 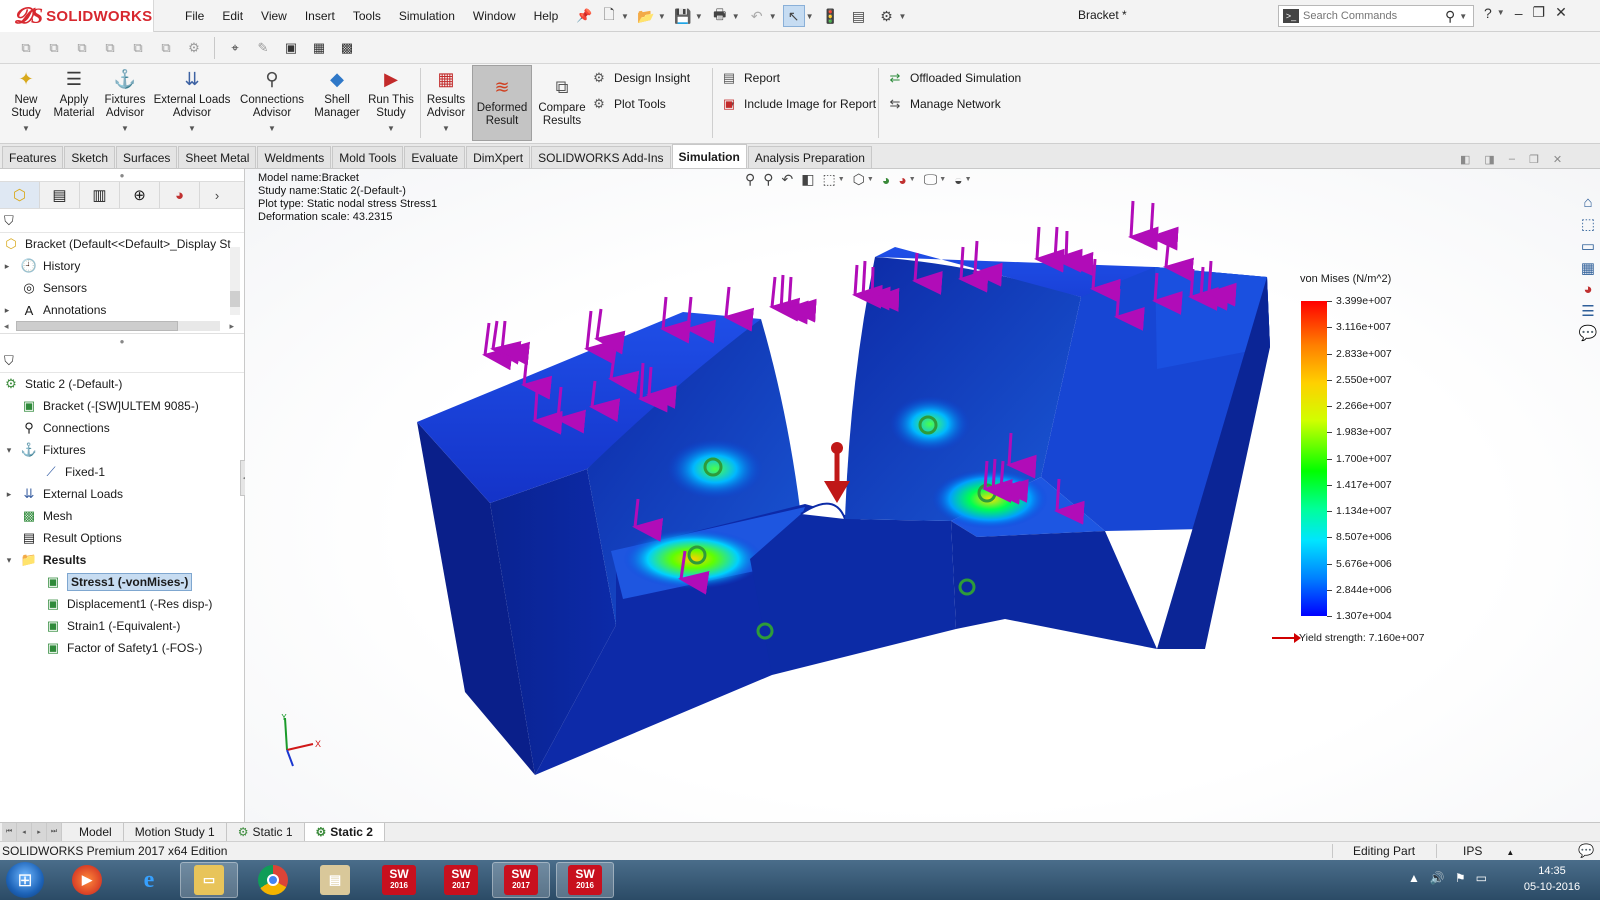 I want to click on restore-icon: ❐, so click(x=1539, y=12).